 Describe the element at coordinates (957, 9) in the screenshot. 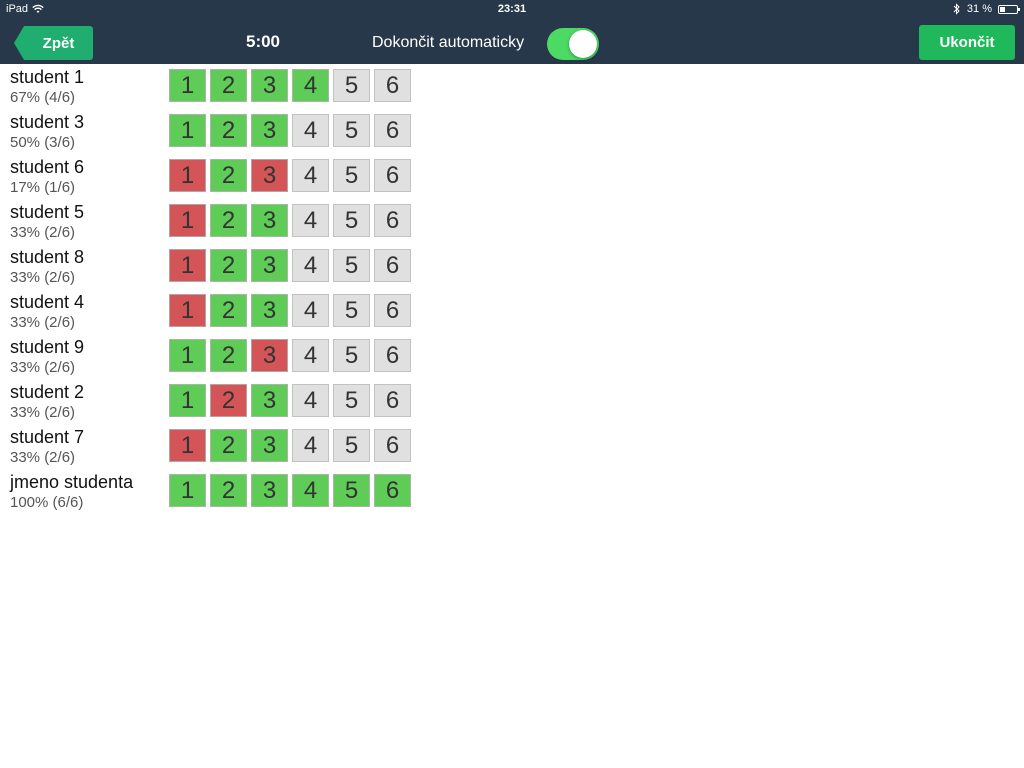

I see `bluetooth-icon` at that location.